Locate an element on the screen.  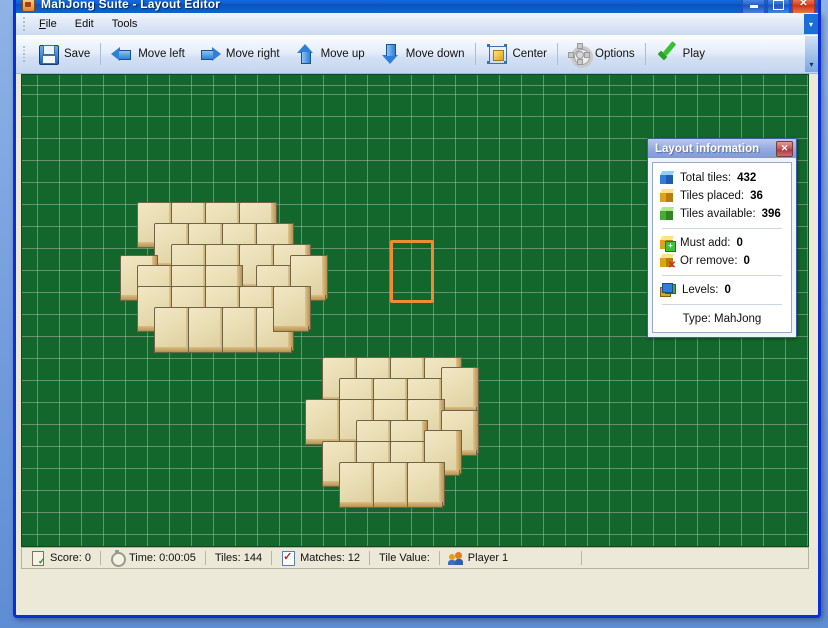
move-up-button-label: Move up is located at coordinates (342, 54).